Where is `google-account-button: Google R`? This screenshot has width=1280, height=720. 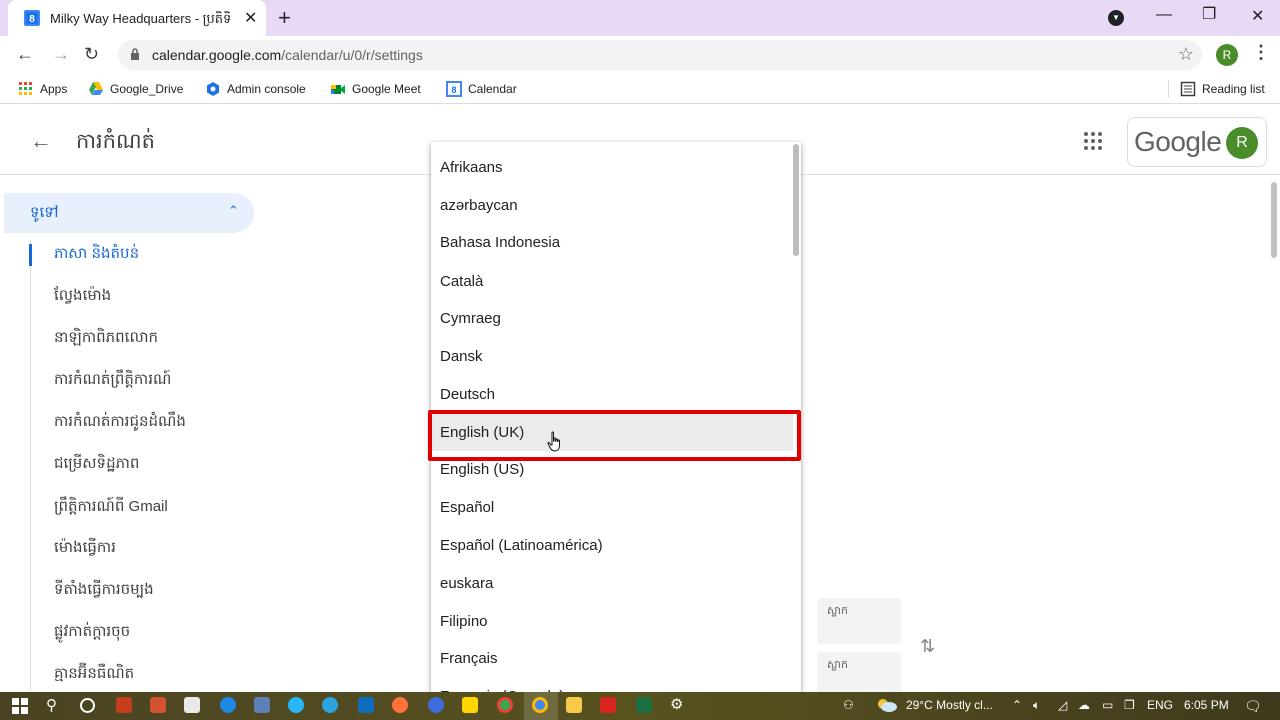 google-account-button: Google R is located at coordinates (1197, 142).